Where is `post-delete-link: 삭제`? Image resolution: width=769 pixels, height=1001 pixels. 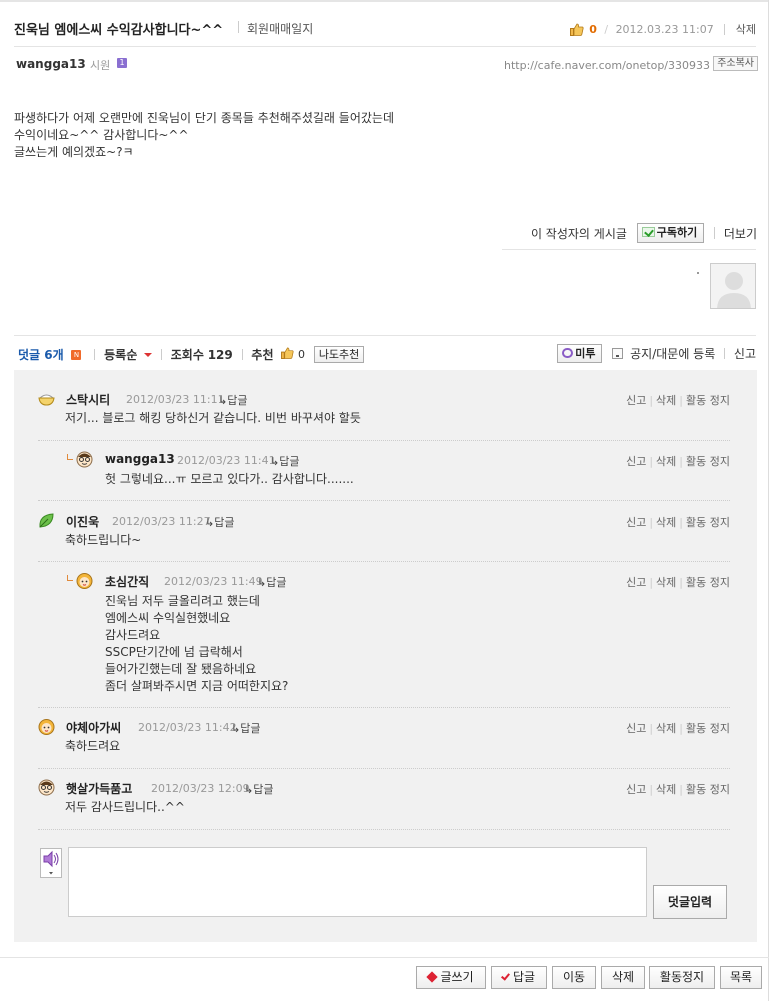 post-delete-link: 삭제 is located at coordinates (746, 29).